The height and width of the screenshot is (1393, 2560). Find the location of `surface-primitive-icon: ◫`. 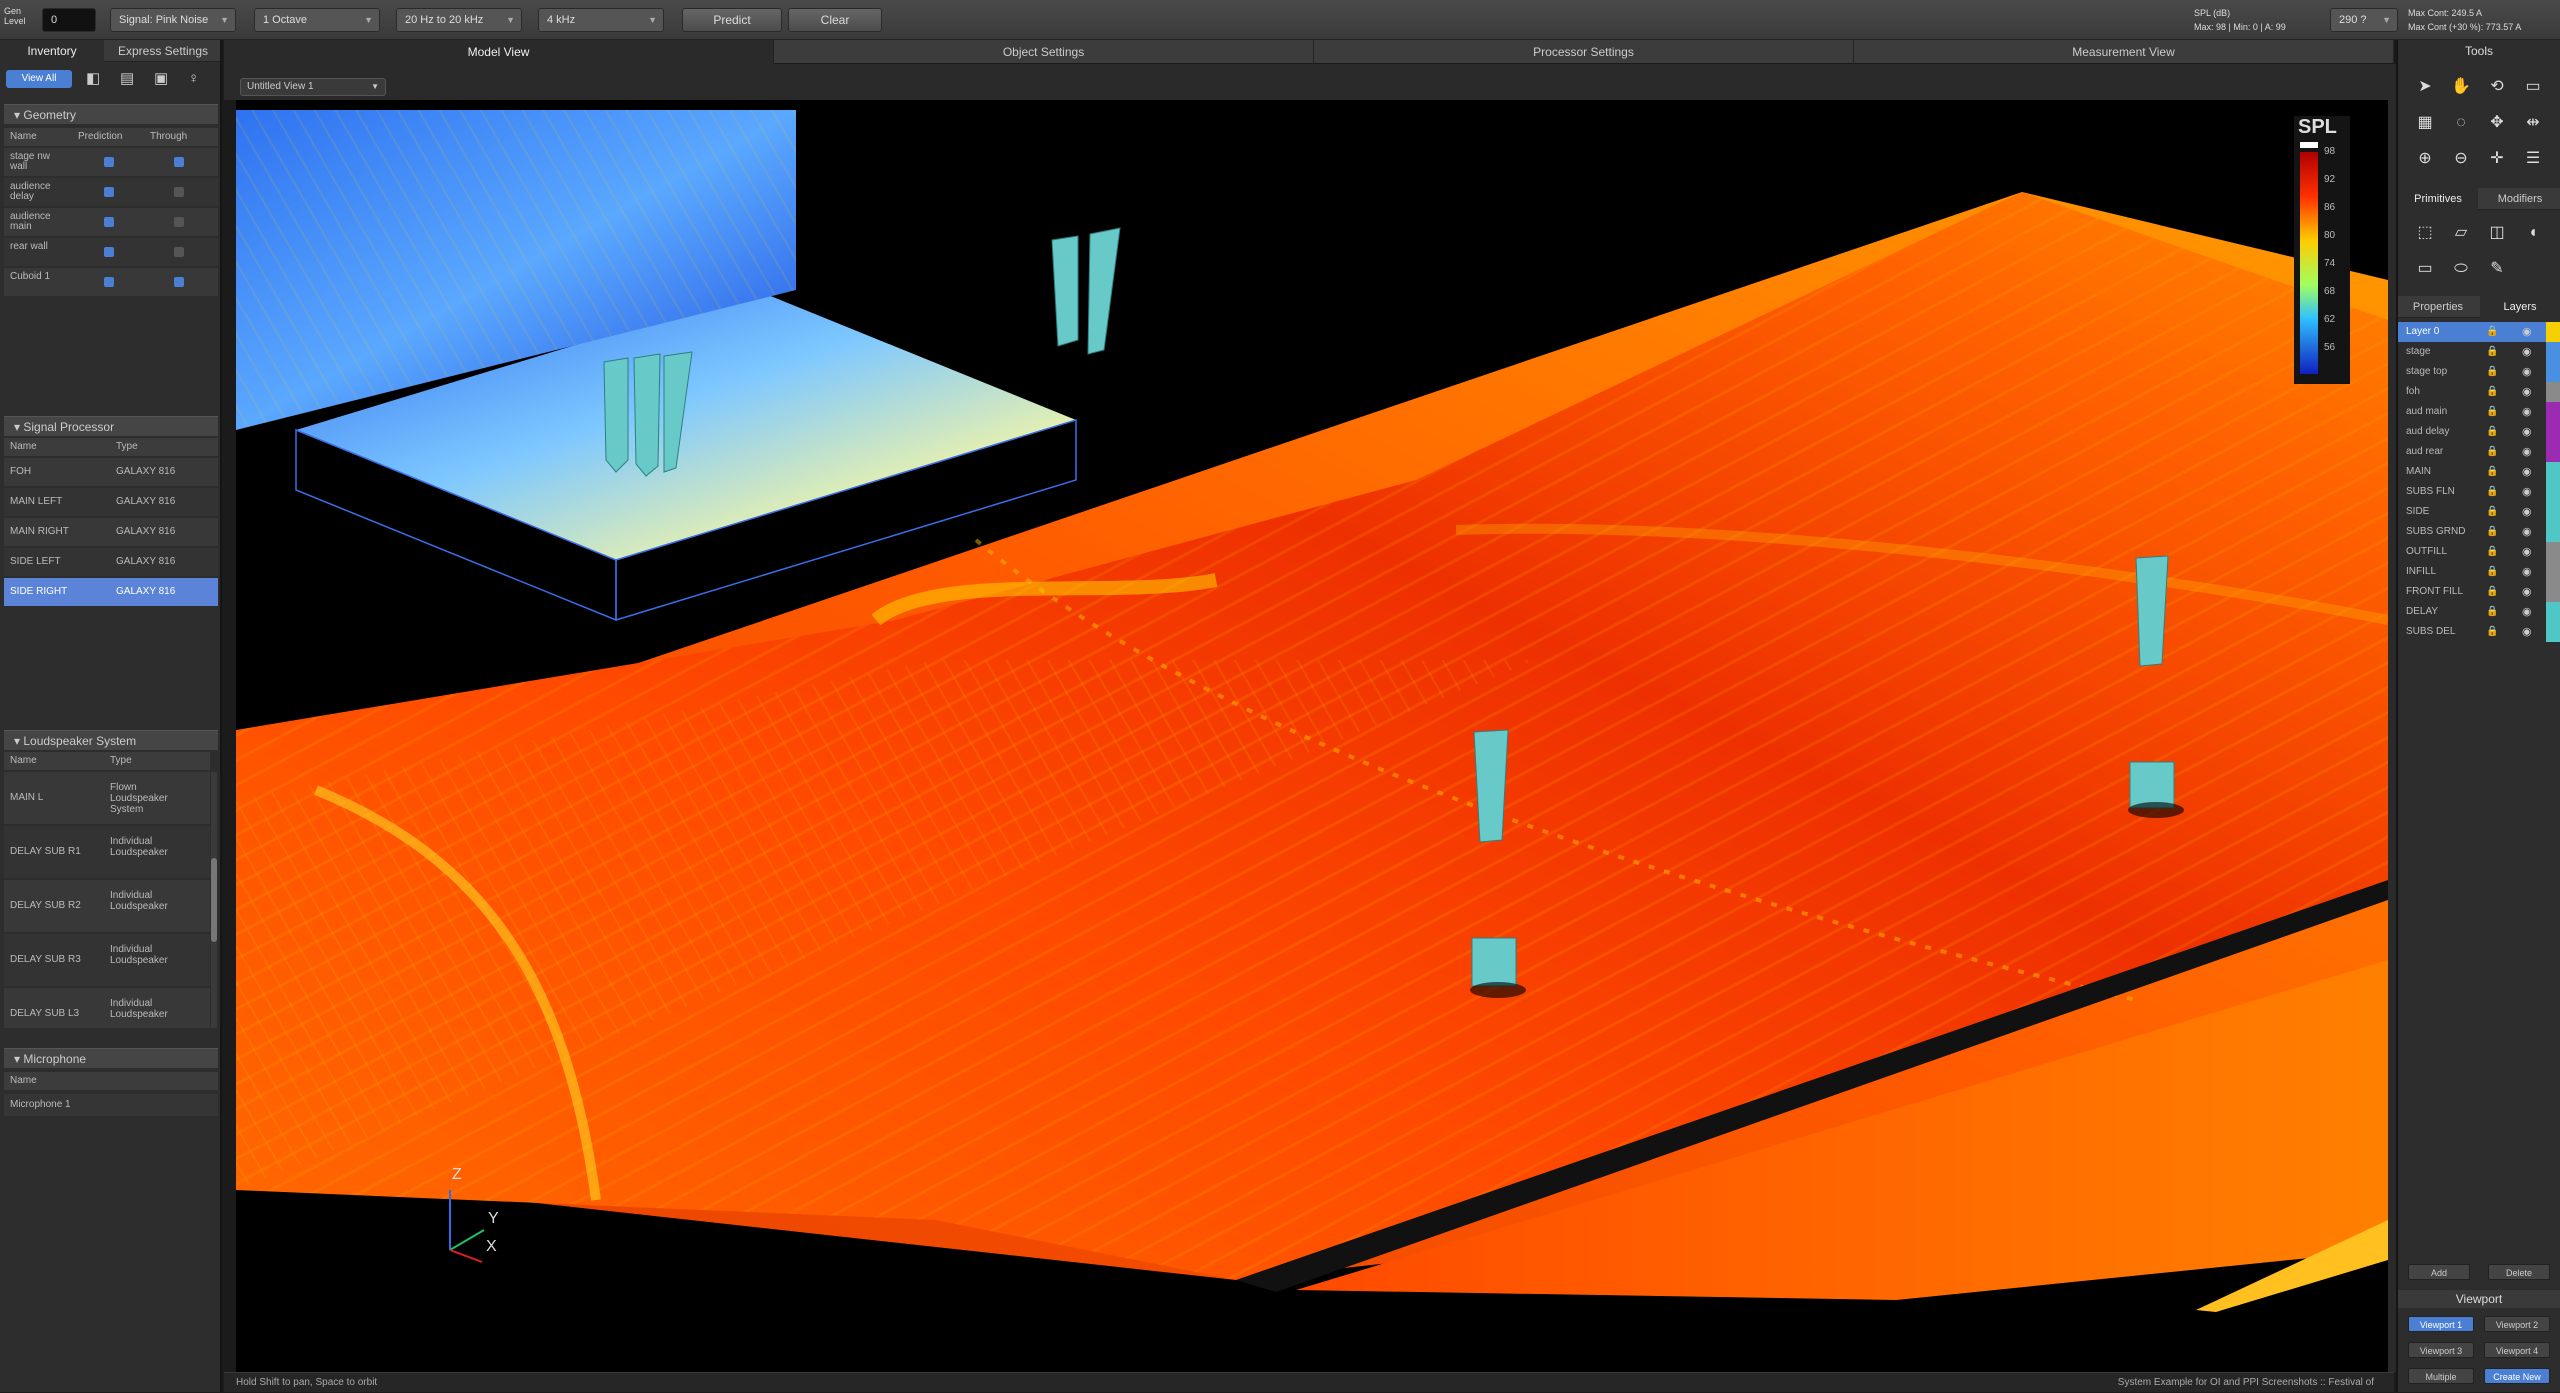

surface-primitive-icon: ◫ is located at coordinates (2497, 233).